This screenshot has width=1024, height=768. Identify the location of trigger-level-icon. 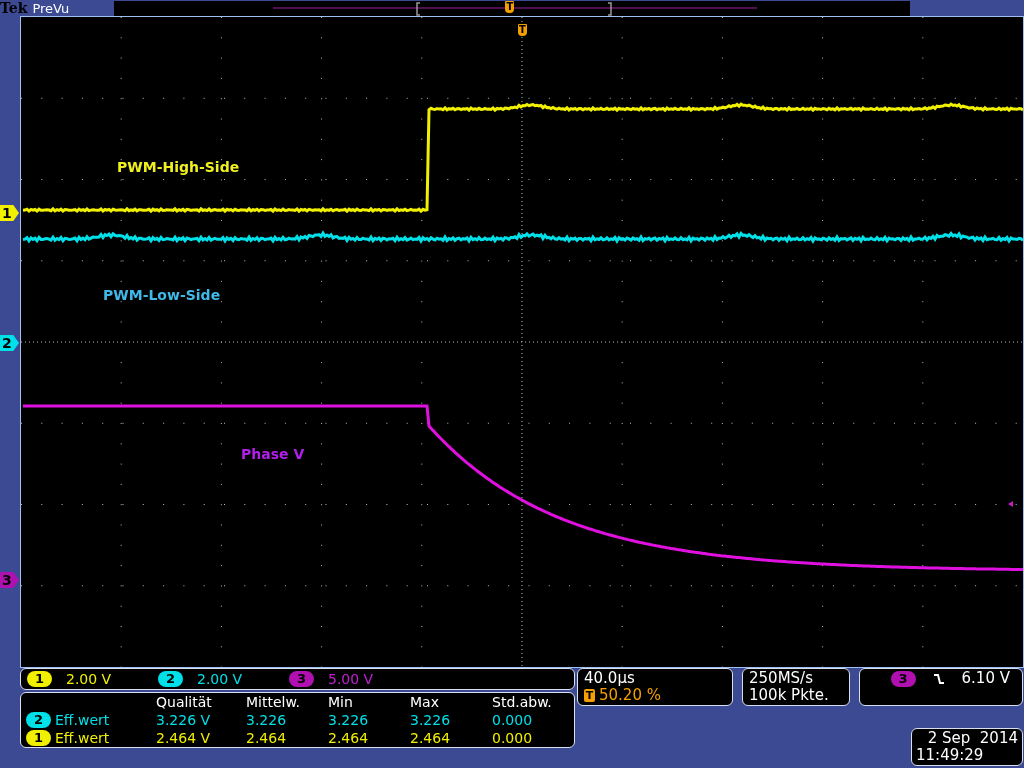
(1010, 504).